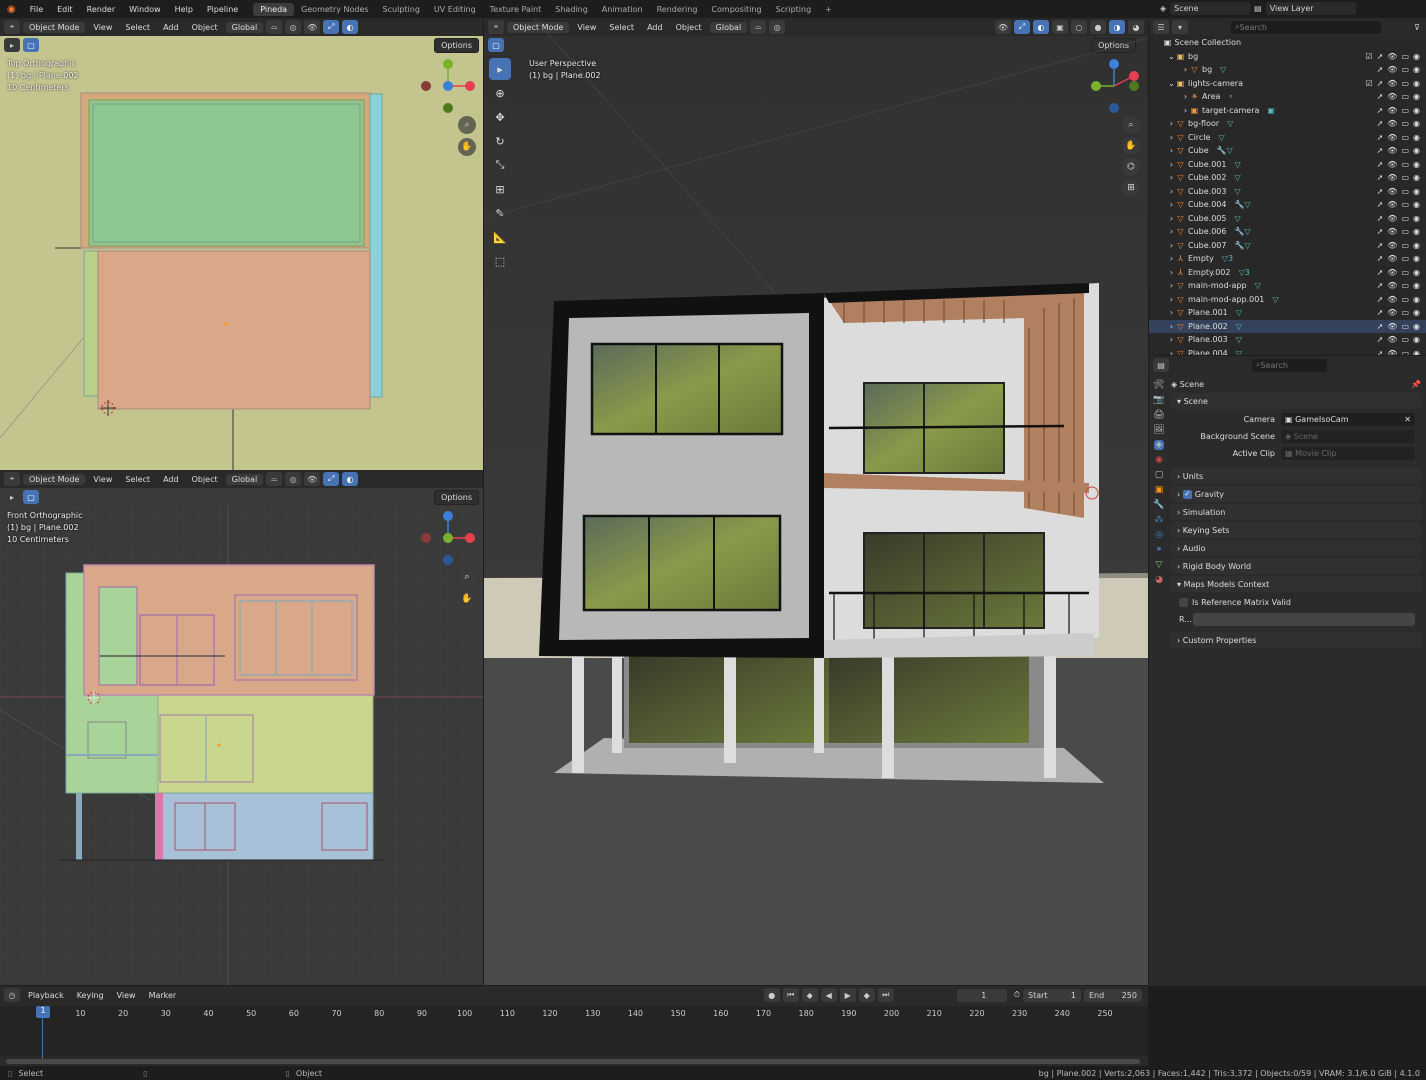 This screenshot has height=1080, width=1426. Describe the element at coordinates (1368, 56) in the screenshot. I see `checkbox-icon: ☑` at that location.